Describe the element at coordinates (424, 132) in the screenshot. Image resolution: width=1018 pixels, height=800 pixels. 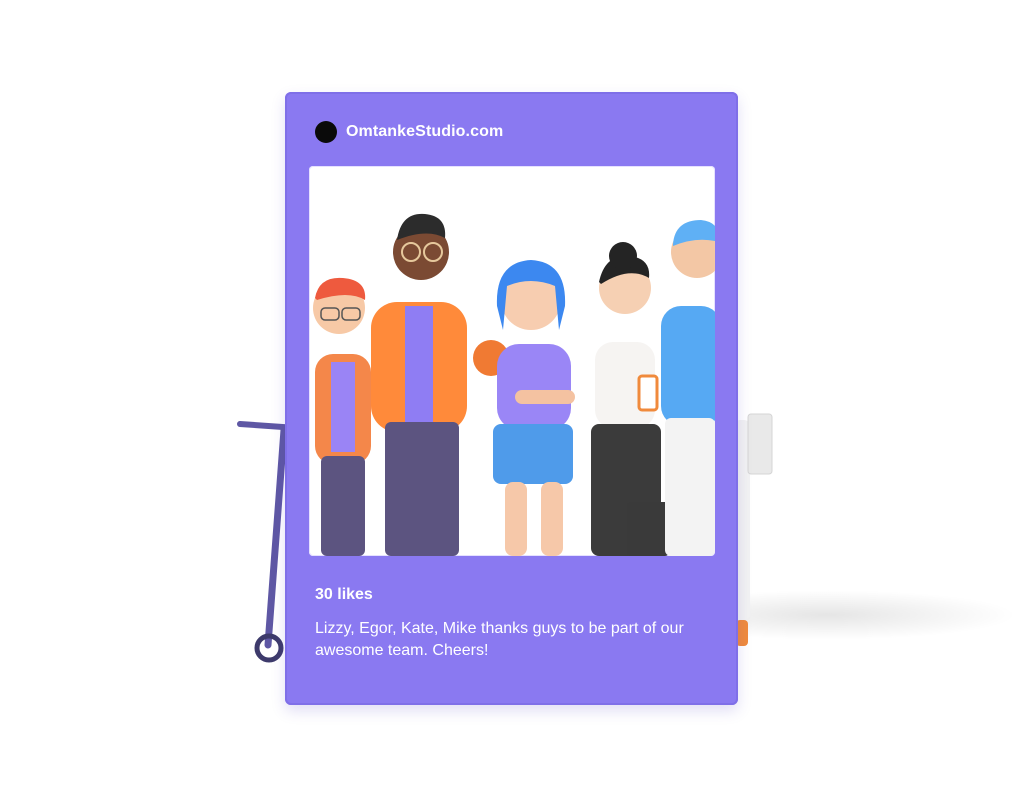
I see `account-name: OmtankeStudio.com` at that location.